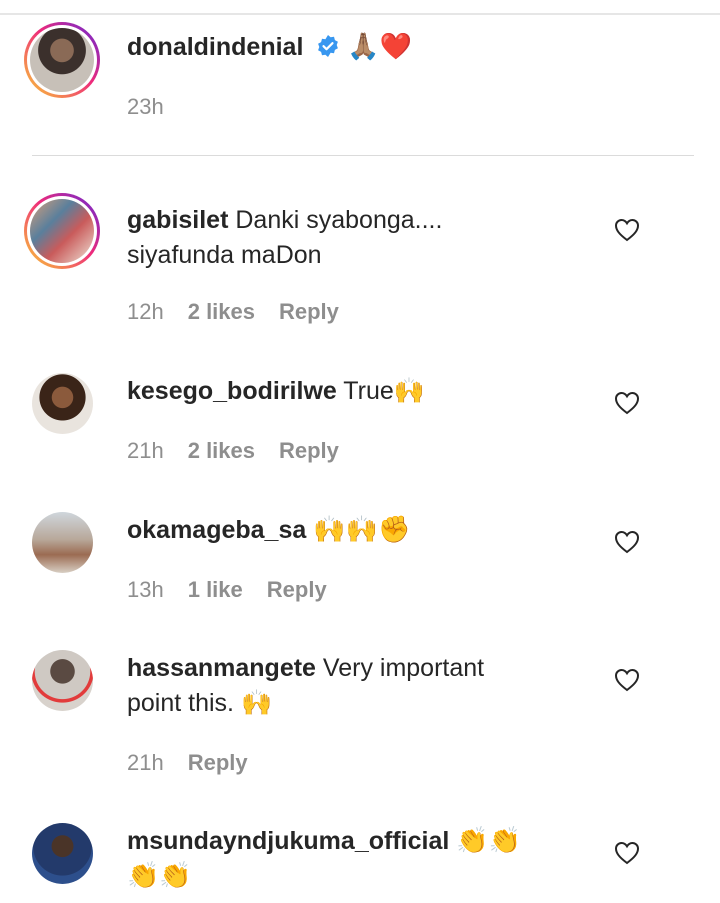 Image resolution: width=720 pixels, height=903 pixels. I want to click on comment-meta: 21h 2 likes Reply, so click(233, 451).